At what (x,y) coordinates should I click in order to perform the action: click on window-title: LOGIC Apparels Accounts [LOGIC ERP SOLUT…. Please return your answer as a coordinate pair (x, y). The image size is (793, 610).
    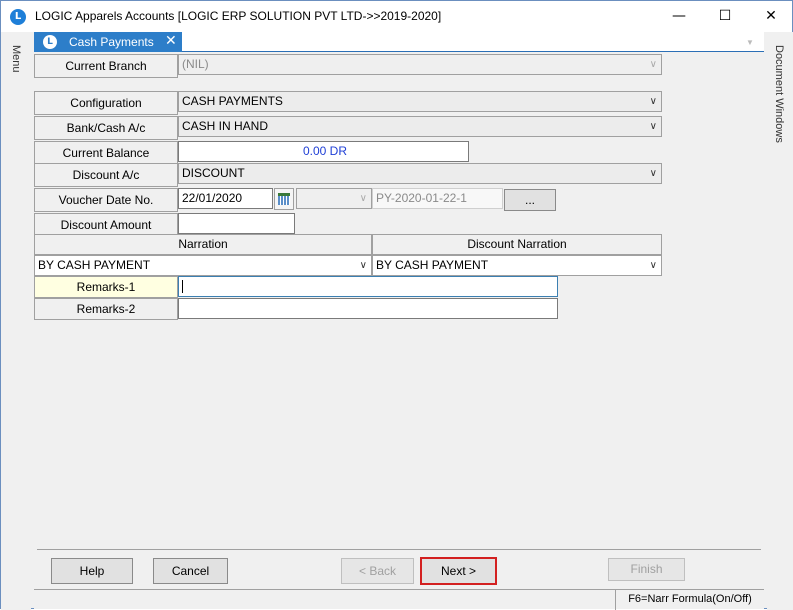
    Looking at the image, I should click on (238, 16).